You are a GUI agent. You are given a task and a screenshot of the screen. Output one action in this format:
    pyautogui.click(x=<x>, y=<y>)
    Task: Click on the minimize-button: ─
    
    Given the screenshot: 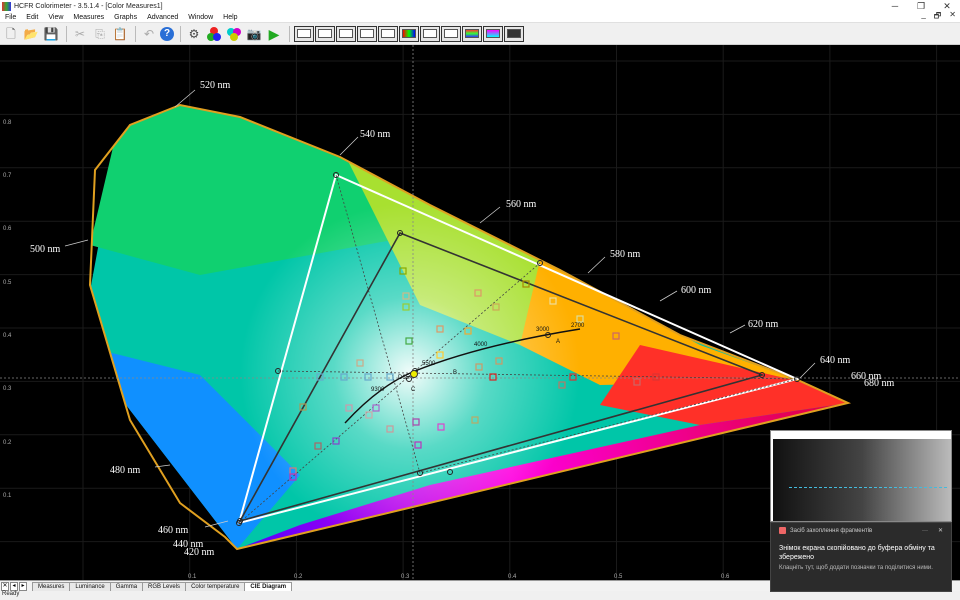 What is the action you would take?
    pyautogui.click(x=895, y=6)
    